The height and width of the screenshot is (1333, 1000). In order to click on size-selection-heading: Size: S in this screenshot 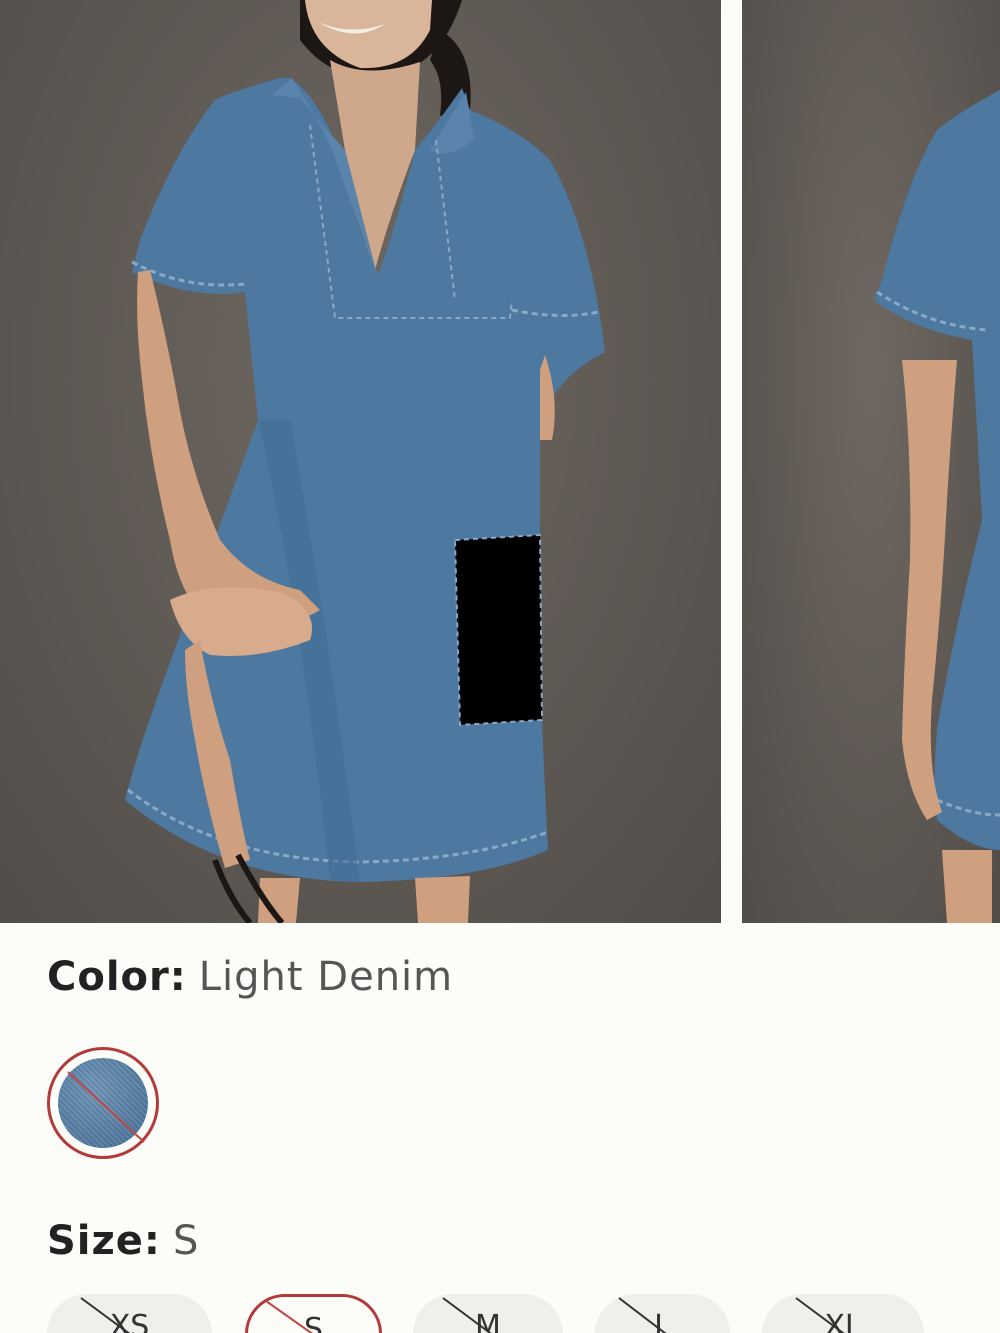, I will do `click(123, 1241)`.